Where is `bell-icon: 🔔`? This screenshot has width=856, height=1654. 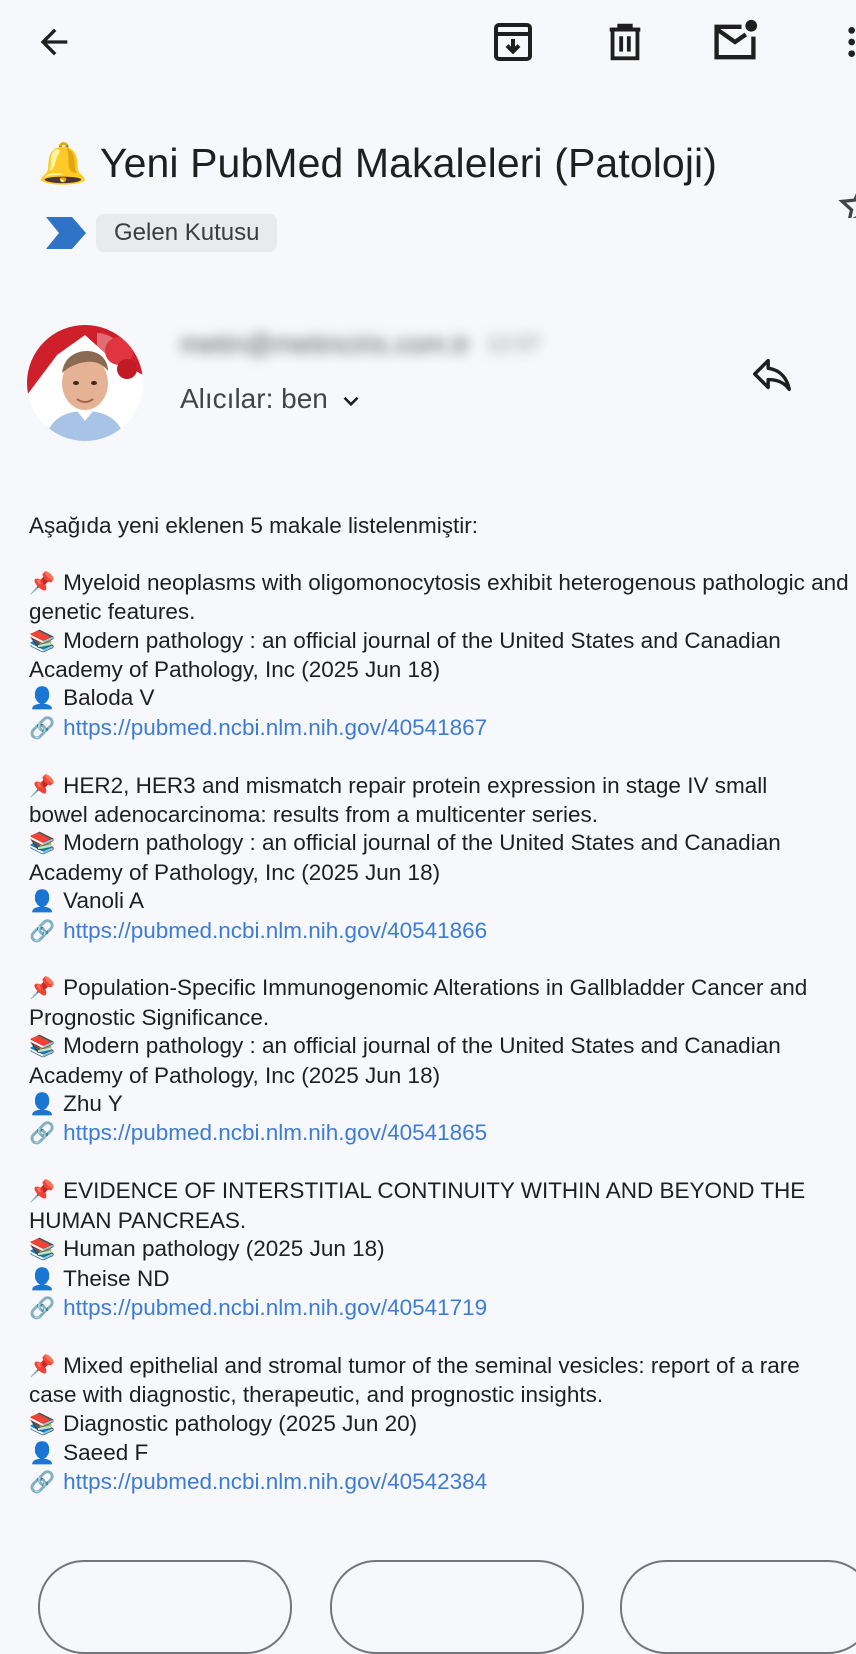
bell-icon: 🔔 is located at coordinates (63, 164).